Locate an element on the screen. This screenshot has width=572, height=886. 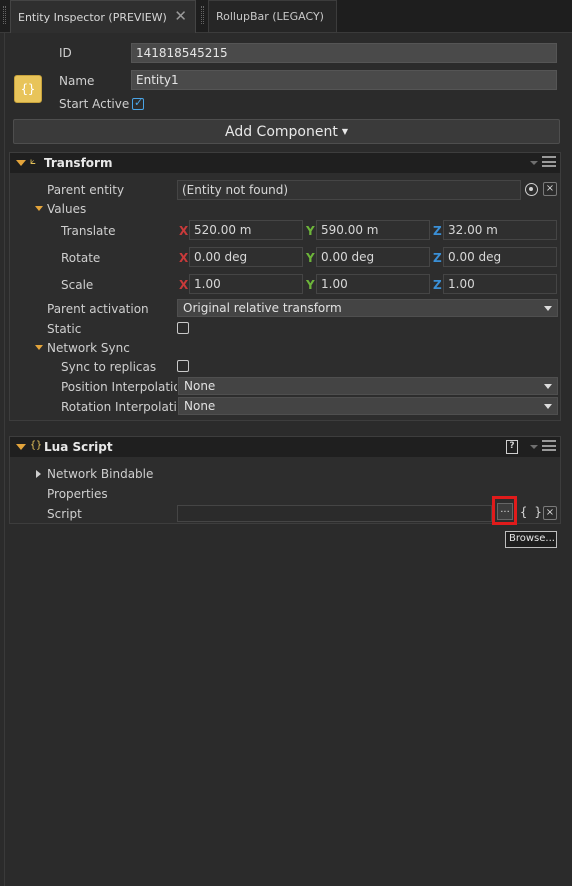
network-bindable-expand-icon is located at coordinates (38, 474).